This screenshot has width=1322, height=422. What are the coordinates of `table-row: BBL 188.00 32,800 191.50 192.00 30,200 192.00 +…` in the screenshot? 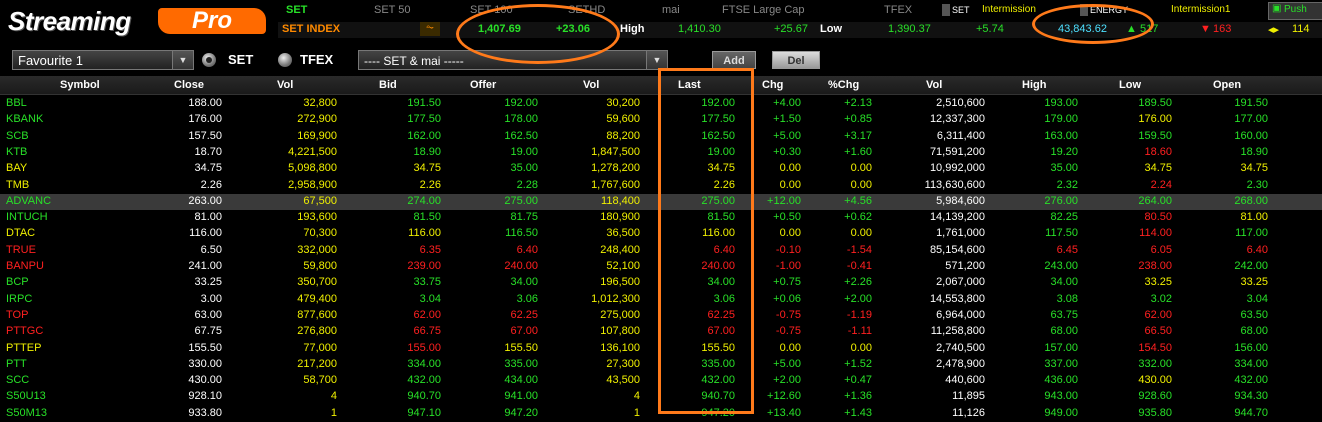 It's located at (661, 104).